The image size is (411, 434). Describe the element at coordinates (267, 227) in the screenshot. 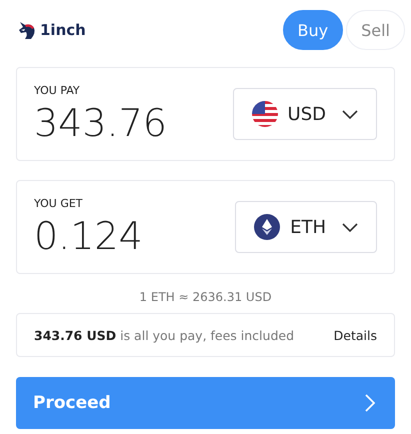

I see `ethereum-icon` at that location.